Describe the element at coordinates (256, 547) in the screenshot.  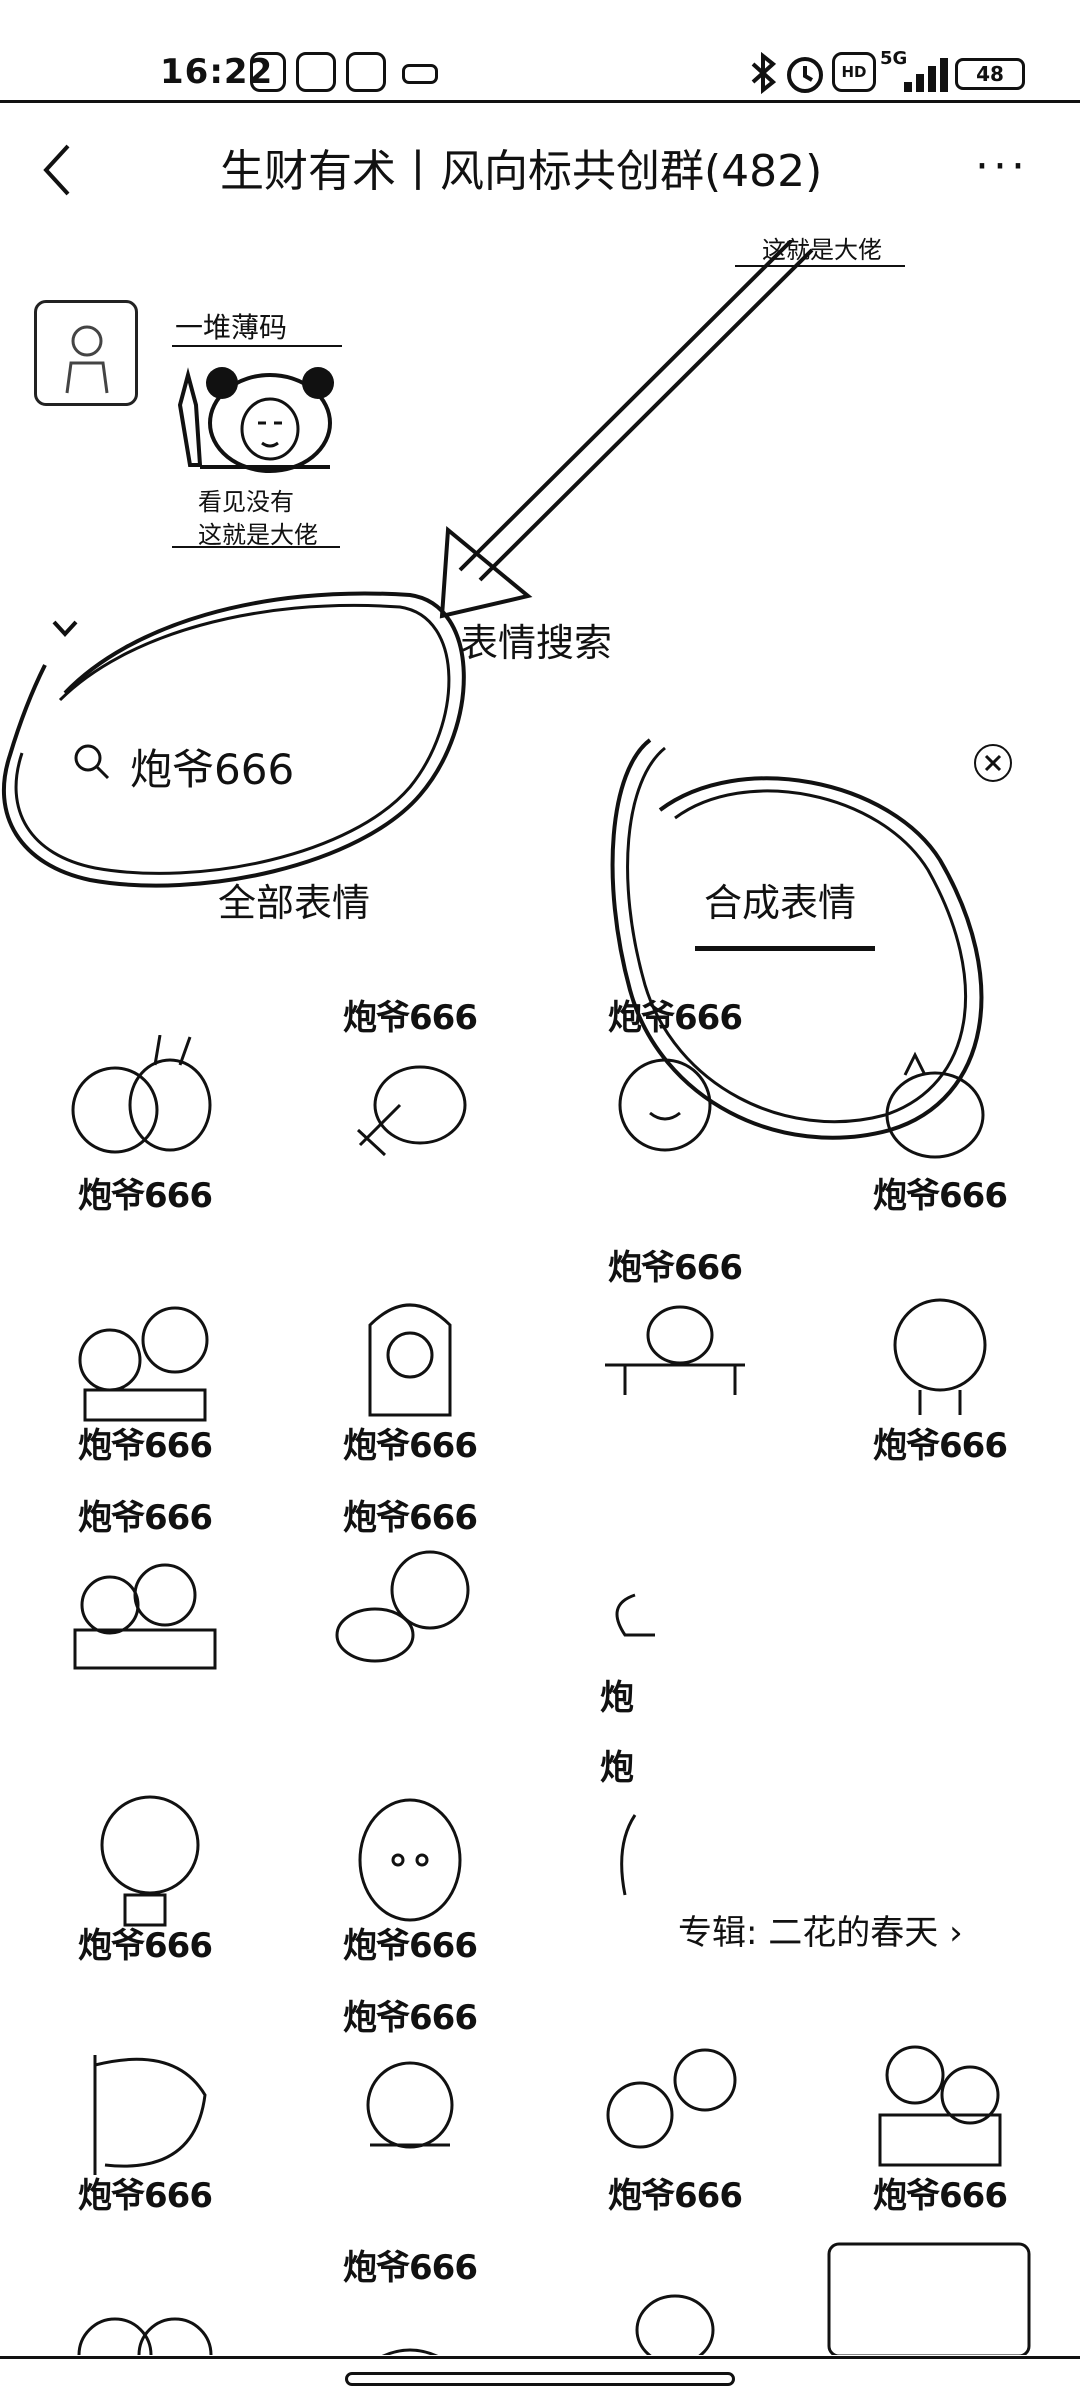
I see `caption-underline` at that location.